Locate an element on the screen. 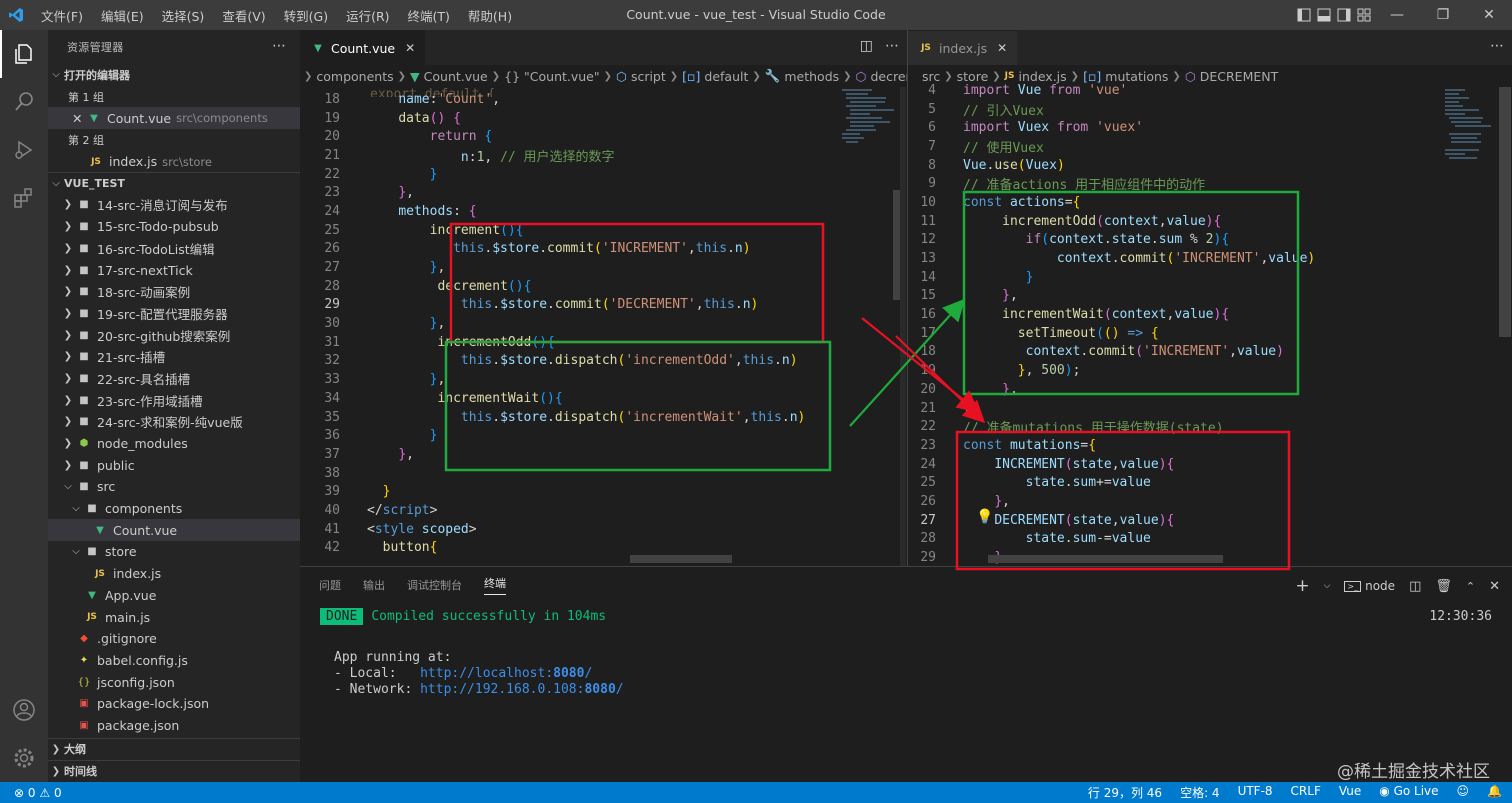 The image size is (1512, 803). tab-output: 输出 is located at coordinates (374, 585).